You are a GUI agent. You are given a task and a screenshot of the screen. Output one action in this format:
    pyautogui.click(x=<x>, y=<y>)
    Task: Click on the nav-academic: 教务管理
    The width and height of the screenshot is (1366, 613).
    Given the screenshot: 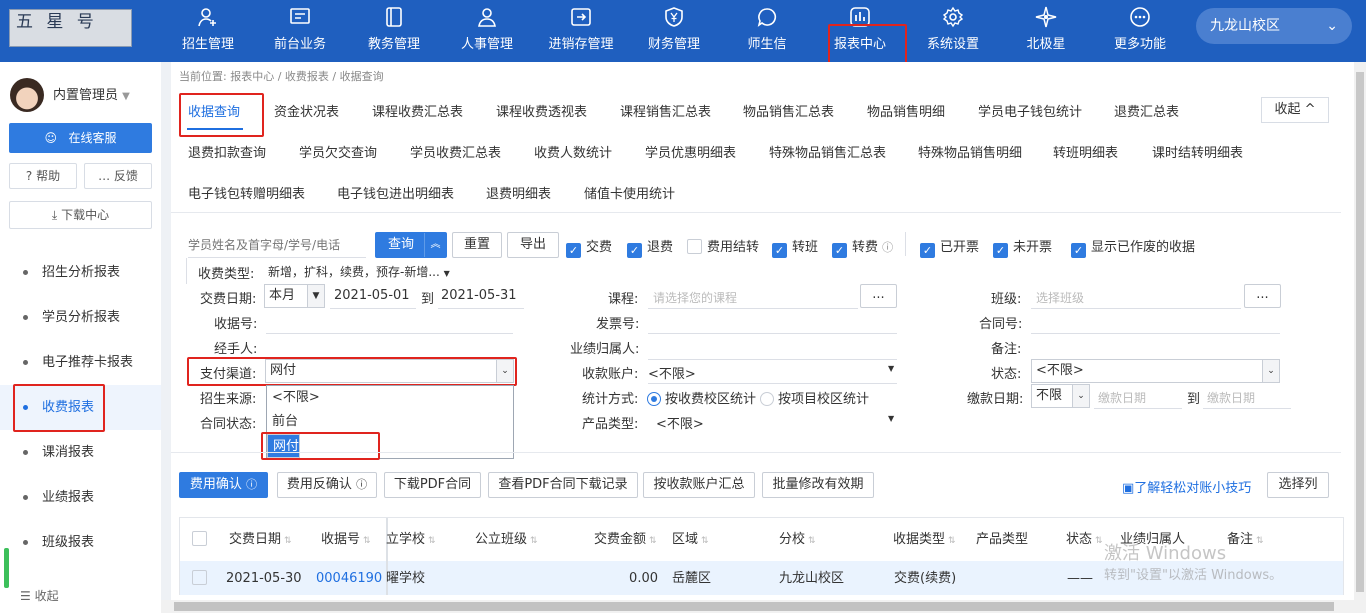 What is the action you would take?
    pyautogui.click(x=394, y=31)
    